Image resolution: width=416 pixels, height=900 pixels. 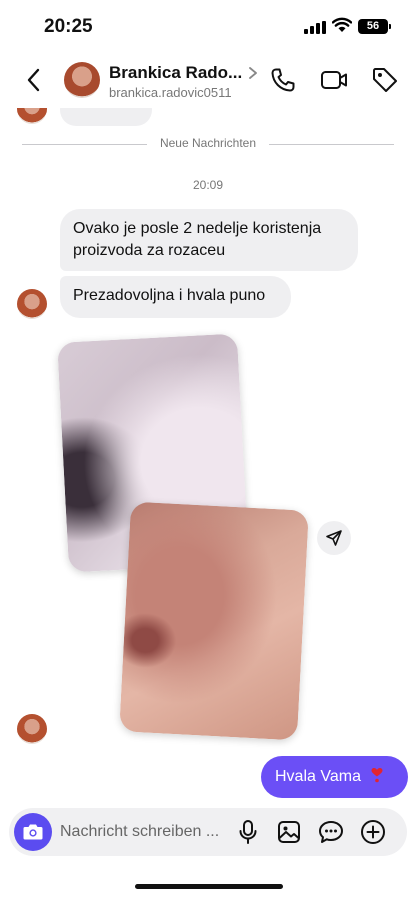 I want to click on signal-icon, so click(x=315, y=27).